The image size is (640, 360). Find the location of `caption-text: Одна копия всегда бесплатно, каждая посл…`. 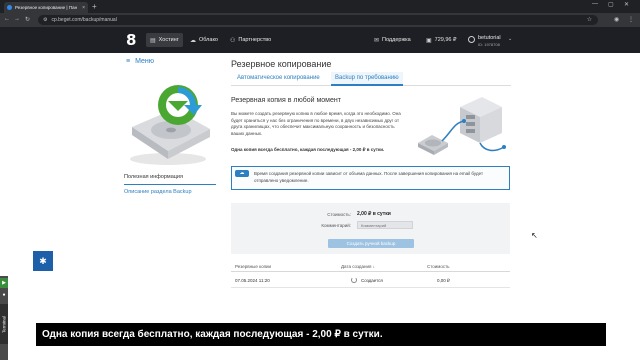

caption-text: Одна копия всегда бесплатно, каждая посл… is located at coordinates (212, 334).